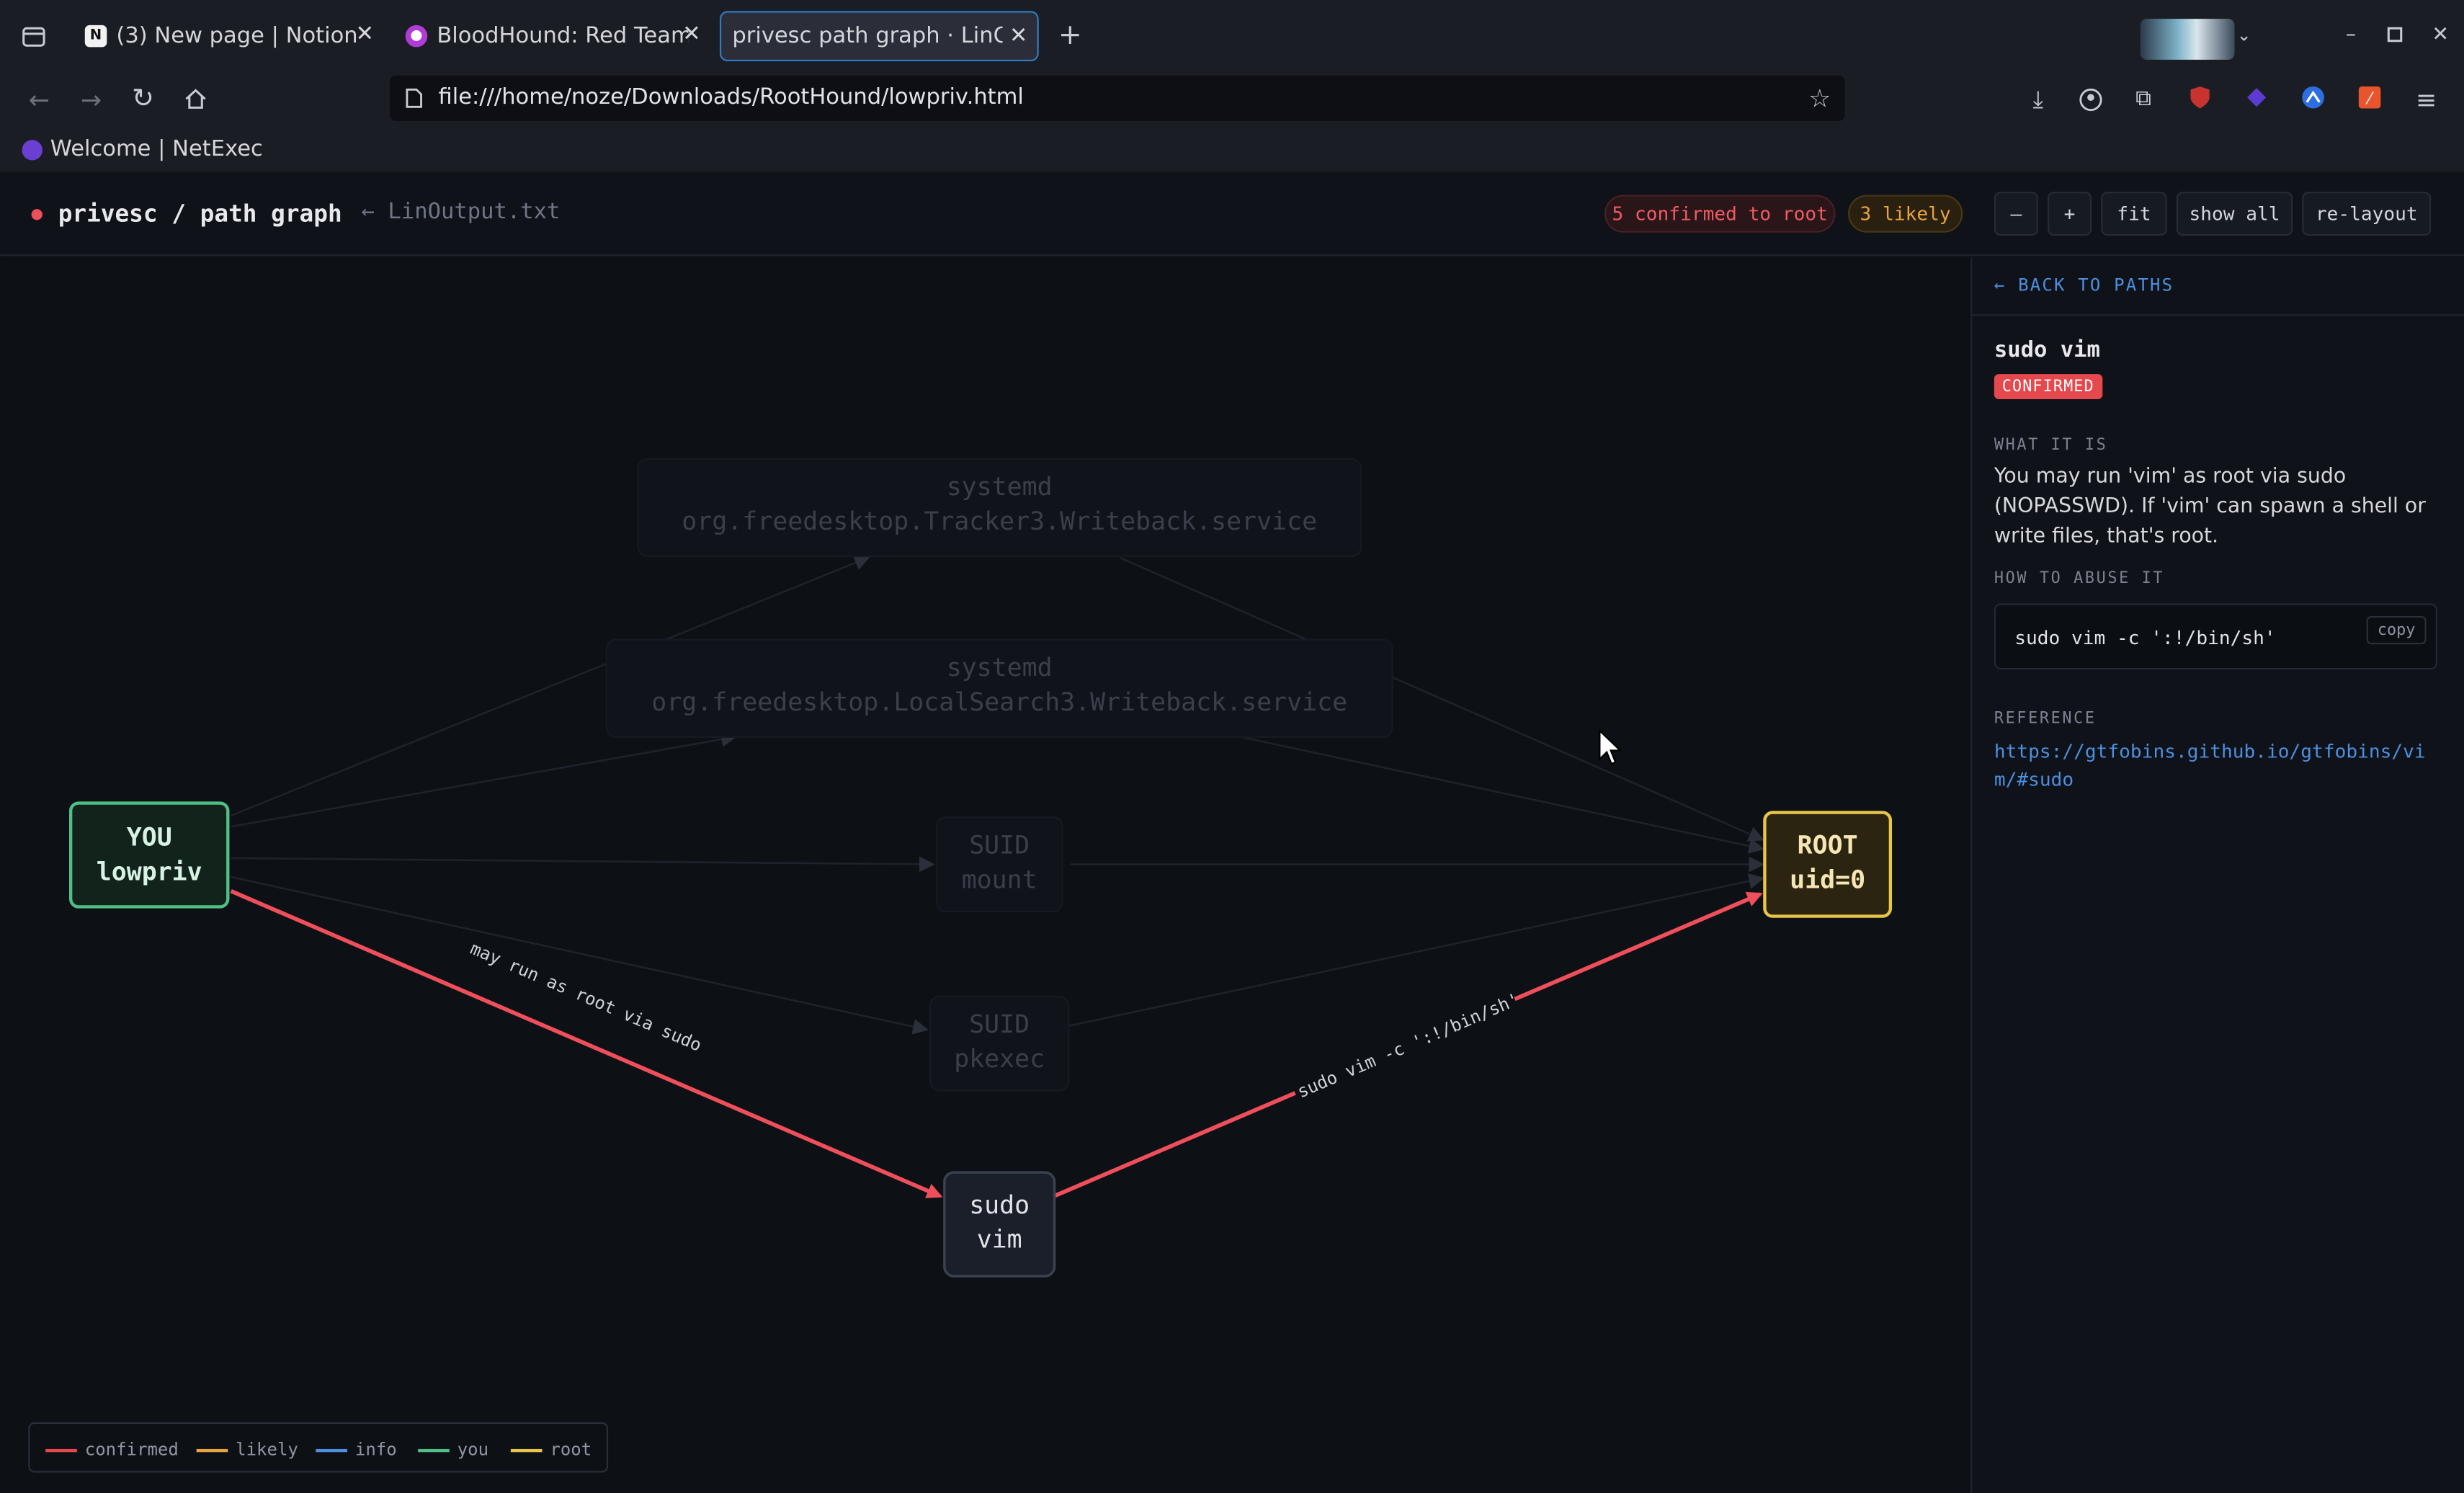 Image resolution: width=2464 pixels, height=1493 pixels. I want to click on forward-arrow-icon: →, so click(91, 99).